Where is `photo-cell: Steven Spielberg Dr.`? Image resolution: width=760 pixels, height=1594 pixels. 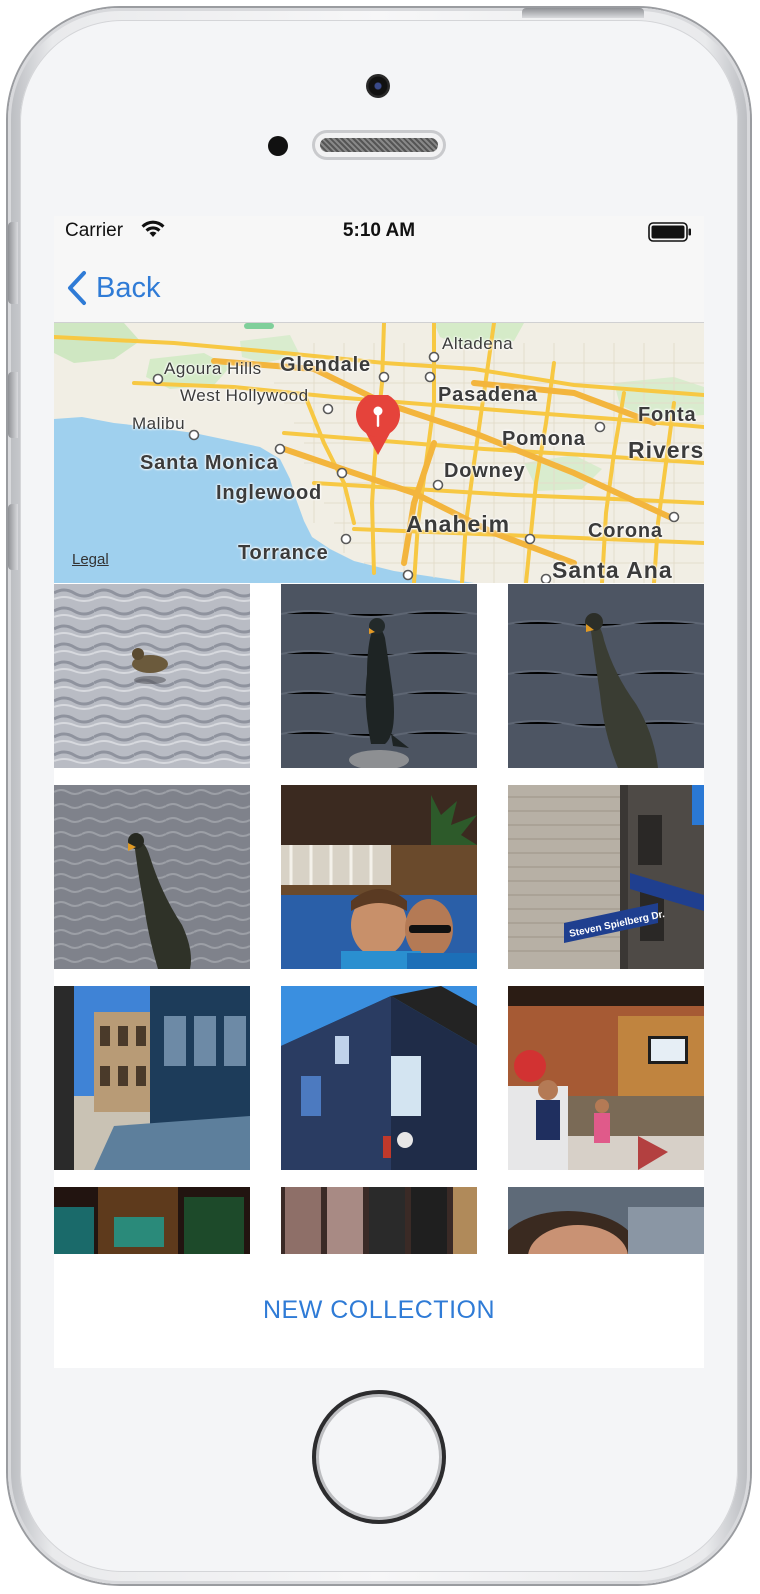 photo-cell: Steven Spielberg Dr. is located at coordinates (606, 877).